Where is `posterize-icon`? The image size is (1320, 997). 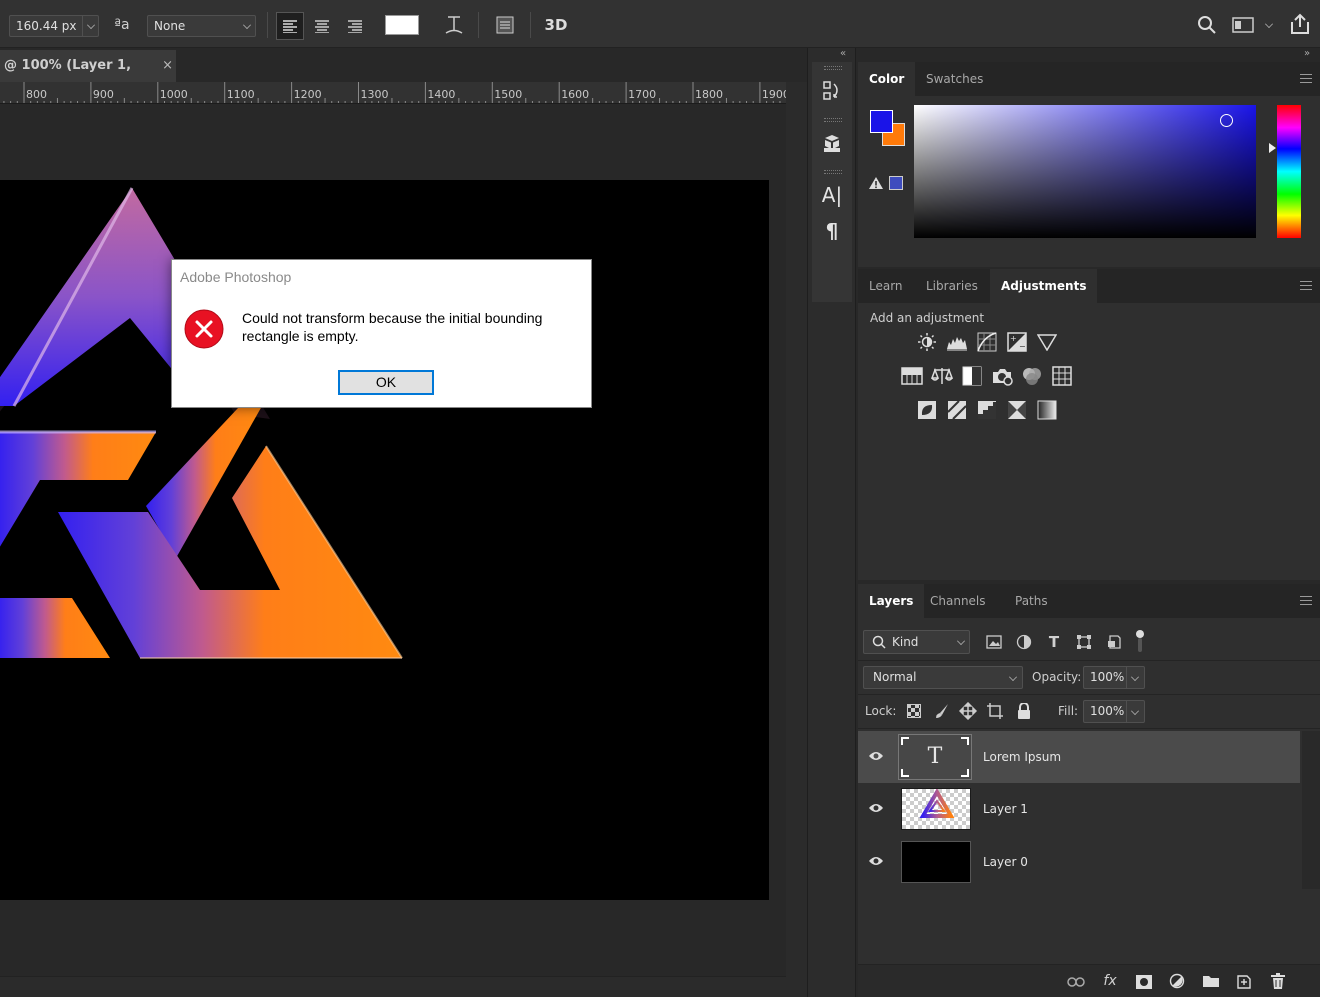 posterize-icon is located at coordinates (957, 410).